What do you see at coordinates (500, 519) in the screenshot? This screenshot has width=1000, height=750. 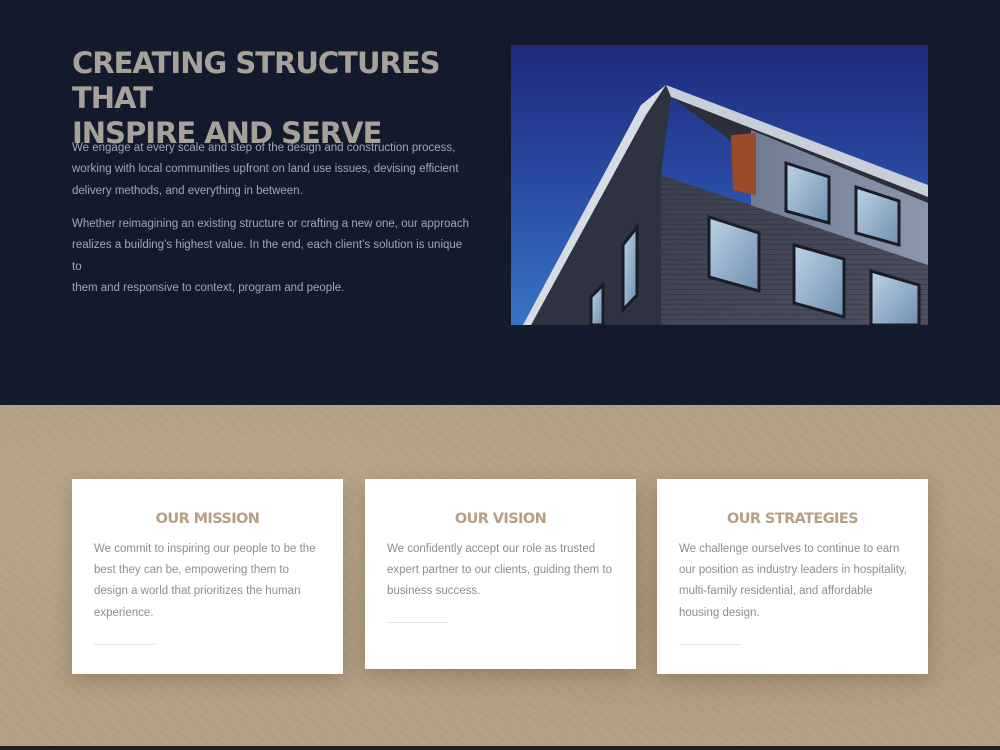 I see `vision-title: OUR VISION` at bounding box center [500, 519].